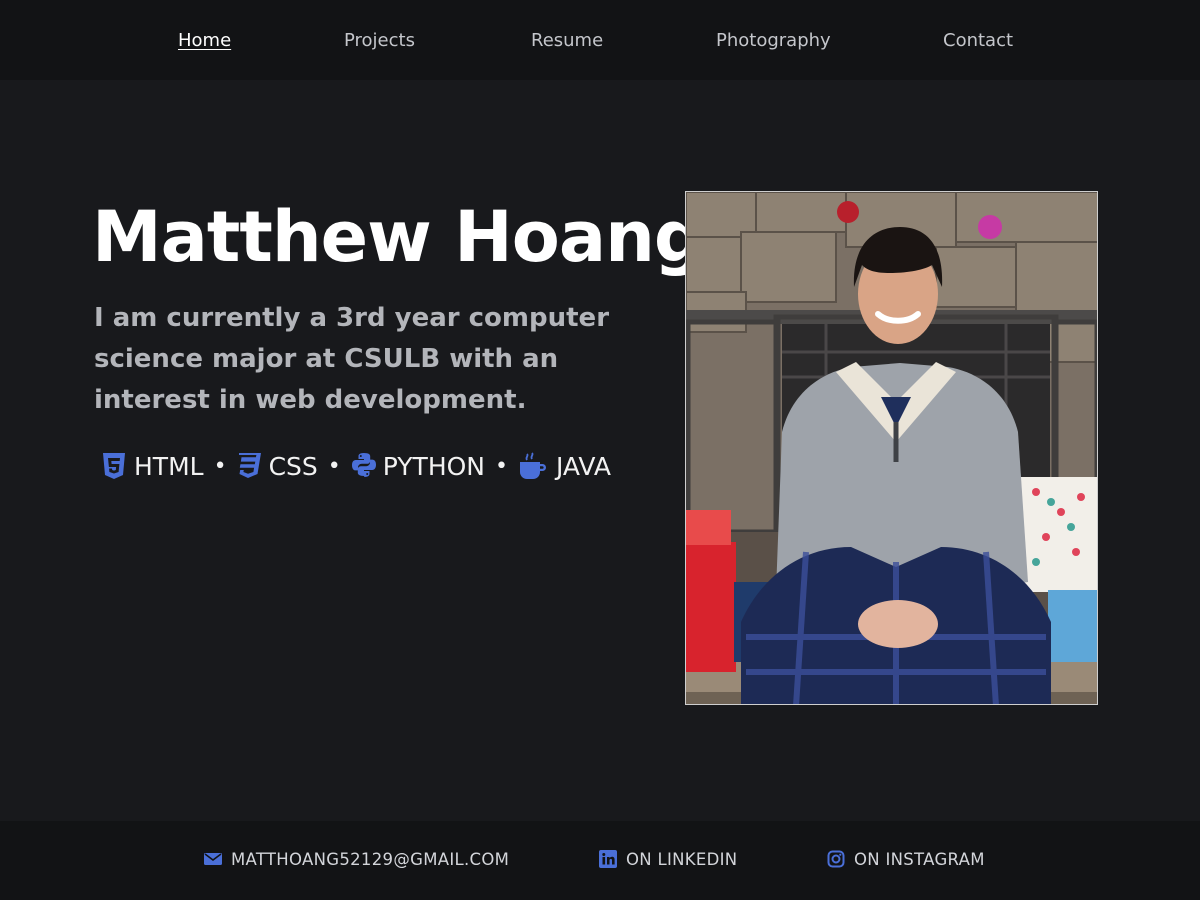 This screenshot has width=1200, height=900. I want to click on nav-projects-link: Projects, so click(379, 41).